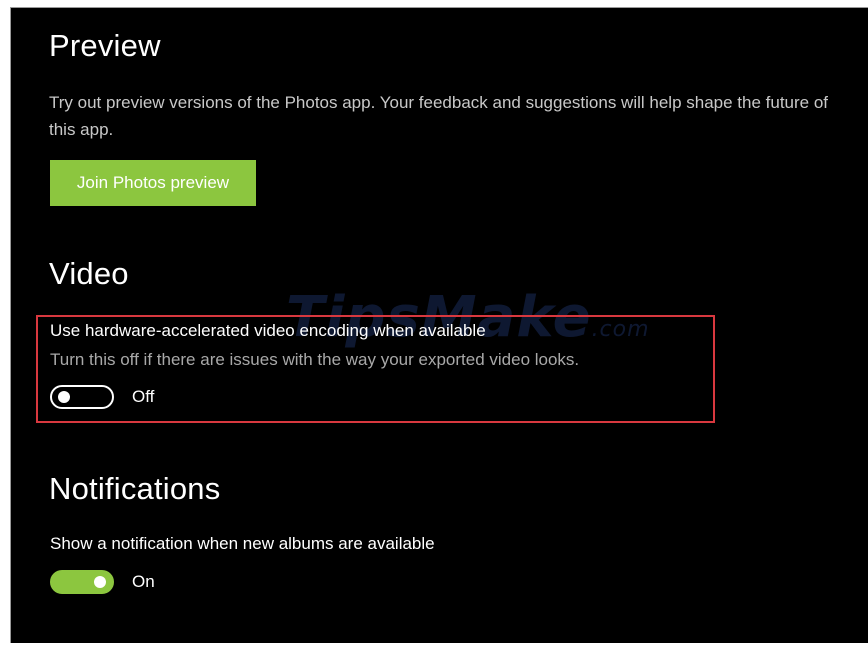 The image size is (868, 645). Describe the element at coordinates (153, 183) in the screenshot. I see `join-photos-preview-button: Join Photos preview` at that location.